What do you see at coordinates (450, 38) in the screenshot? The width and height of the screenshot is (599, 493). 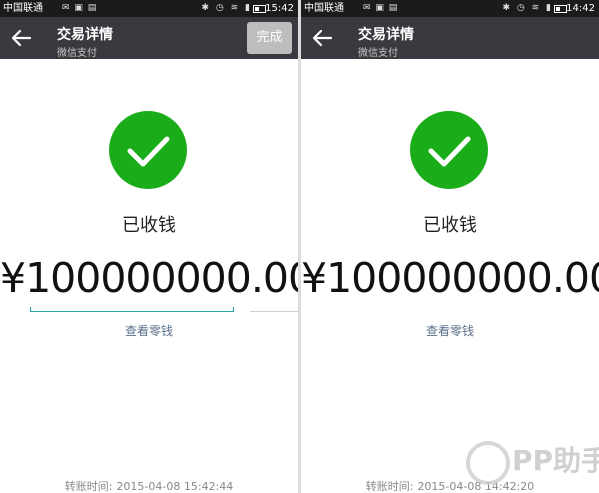 I see `title-bar: 交易详情 微信支付` at bounding box center [450, 38].